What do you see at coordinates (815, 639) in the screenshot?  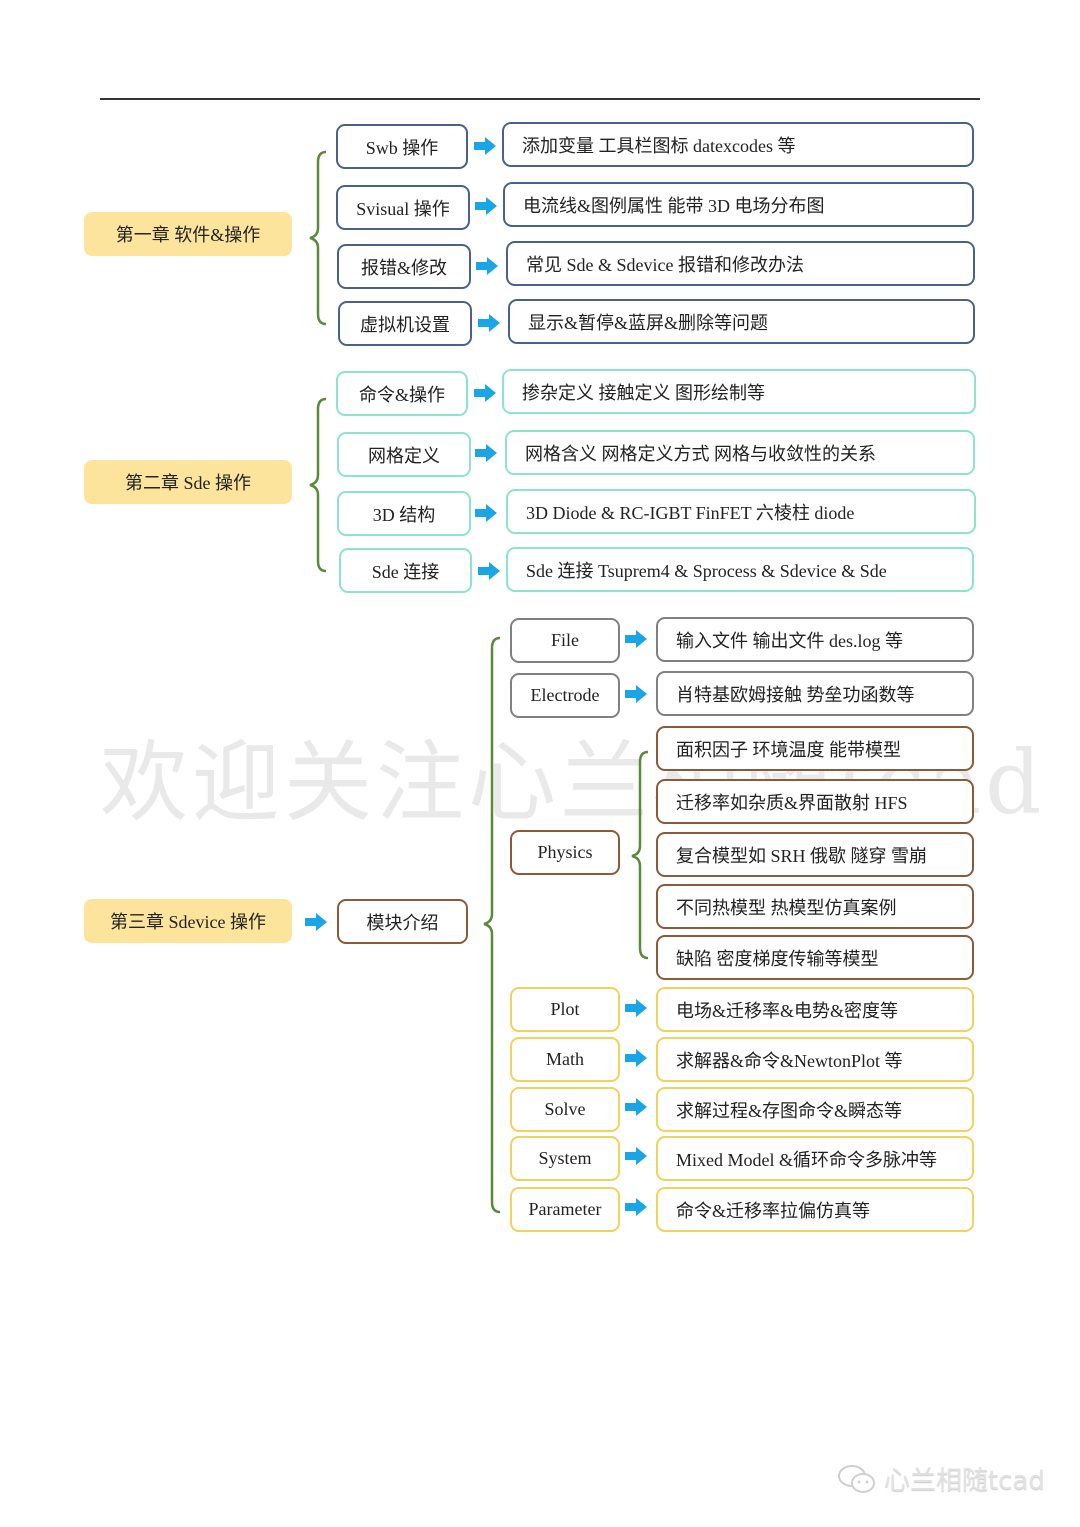 I see `module-detail-file: 输入文件 输出文件 des.log 等` at bounding box center [815, 639].